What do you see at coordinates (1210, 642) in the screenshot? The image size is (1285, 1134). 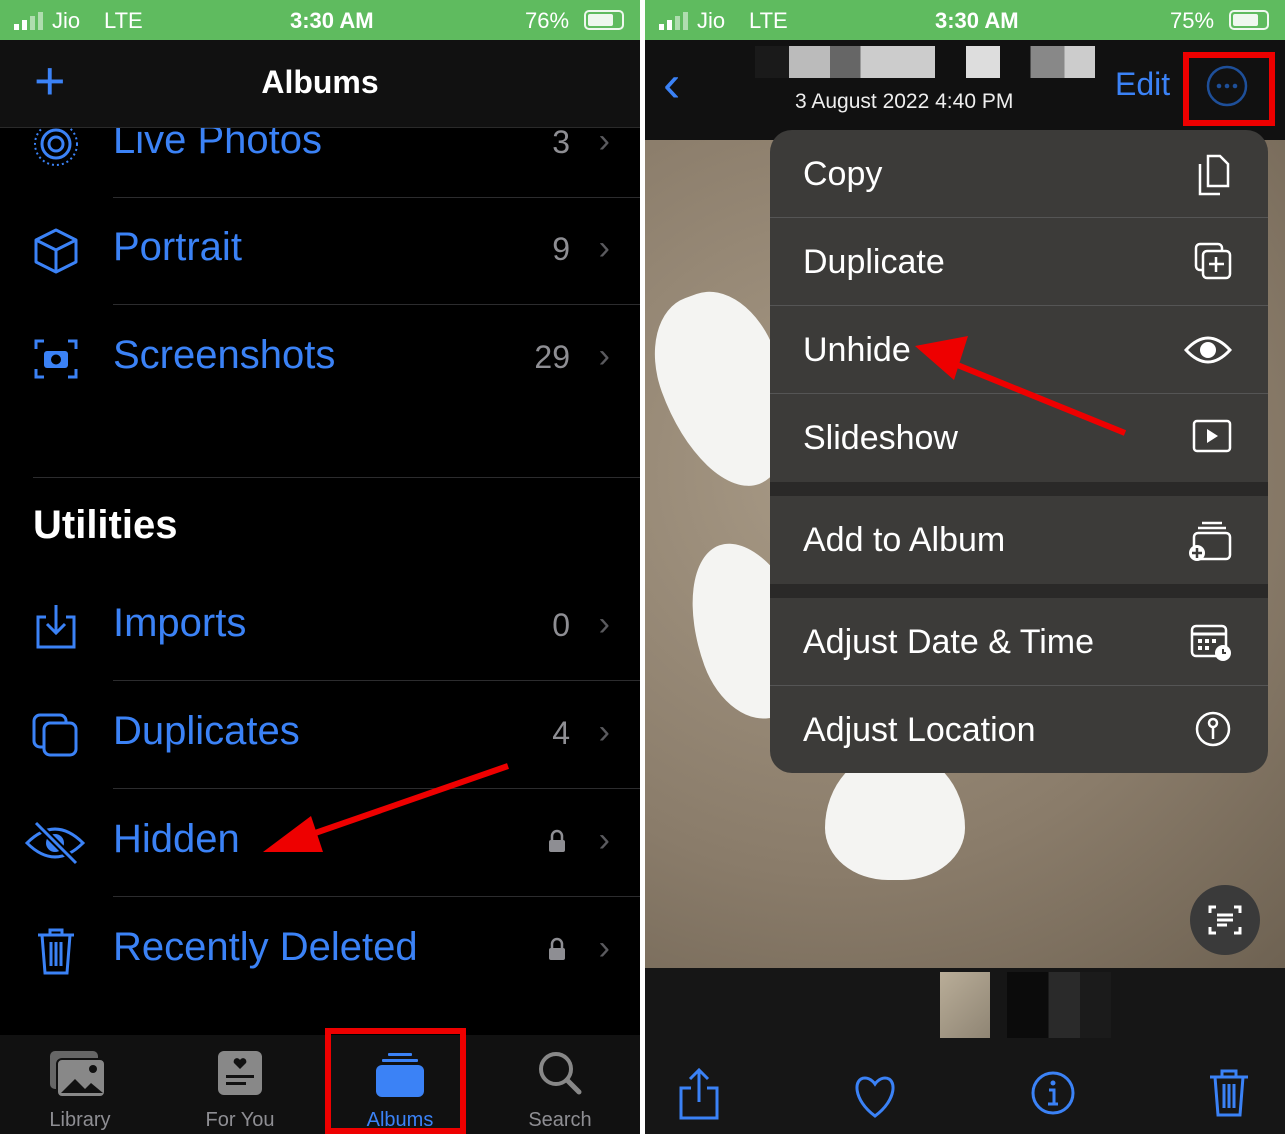 I see `calendar-clock-icon` at bounding box center [1210, 642].